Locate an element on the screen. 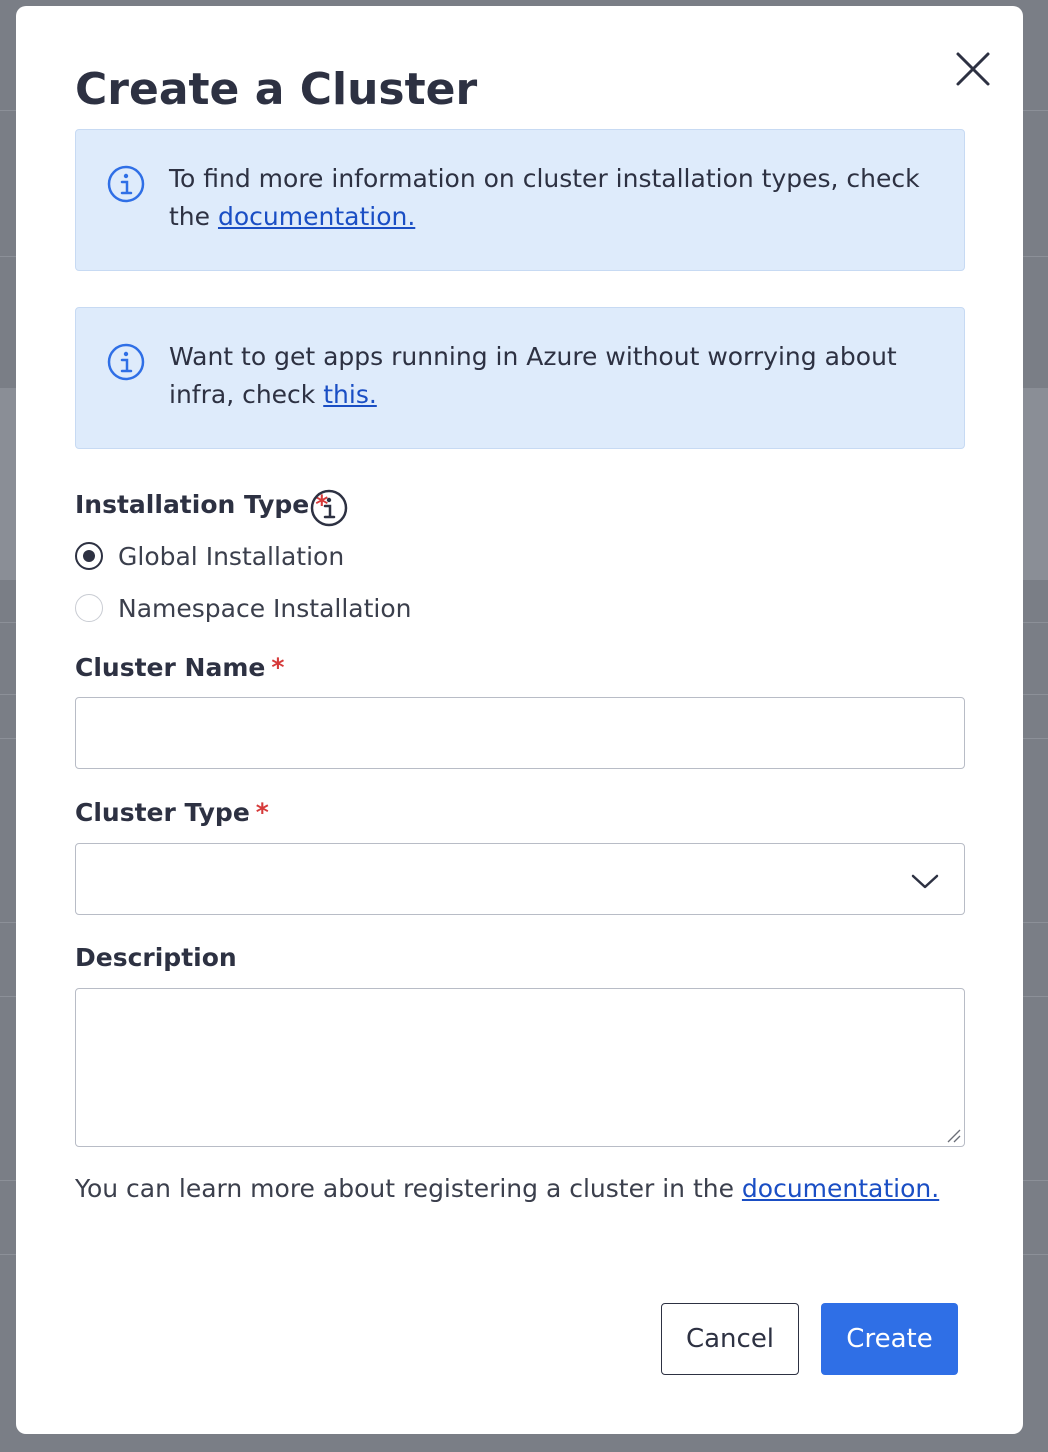  radio-global-installation: Global Installation is located at coordinates (209, 556).